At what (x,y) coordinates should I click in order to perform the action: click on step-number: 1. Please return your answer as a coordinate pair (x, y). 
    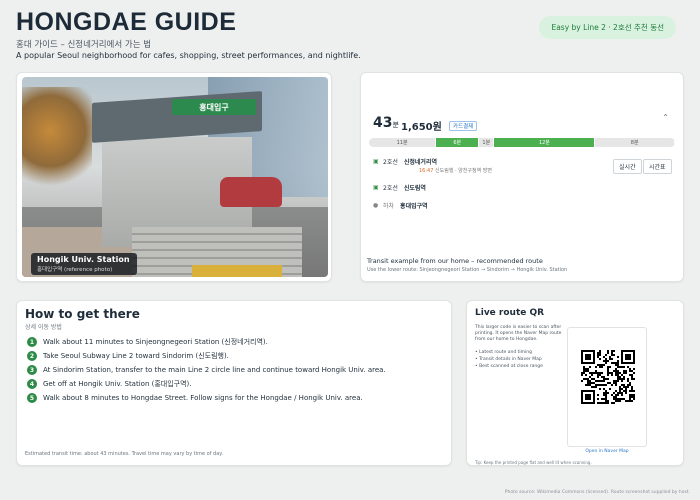
    Looking at the image, I should click on (32, 342).